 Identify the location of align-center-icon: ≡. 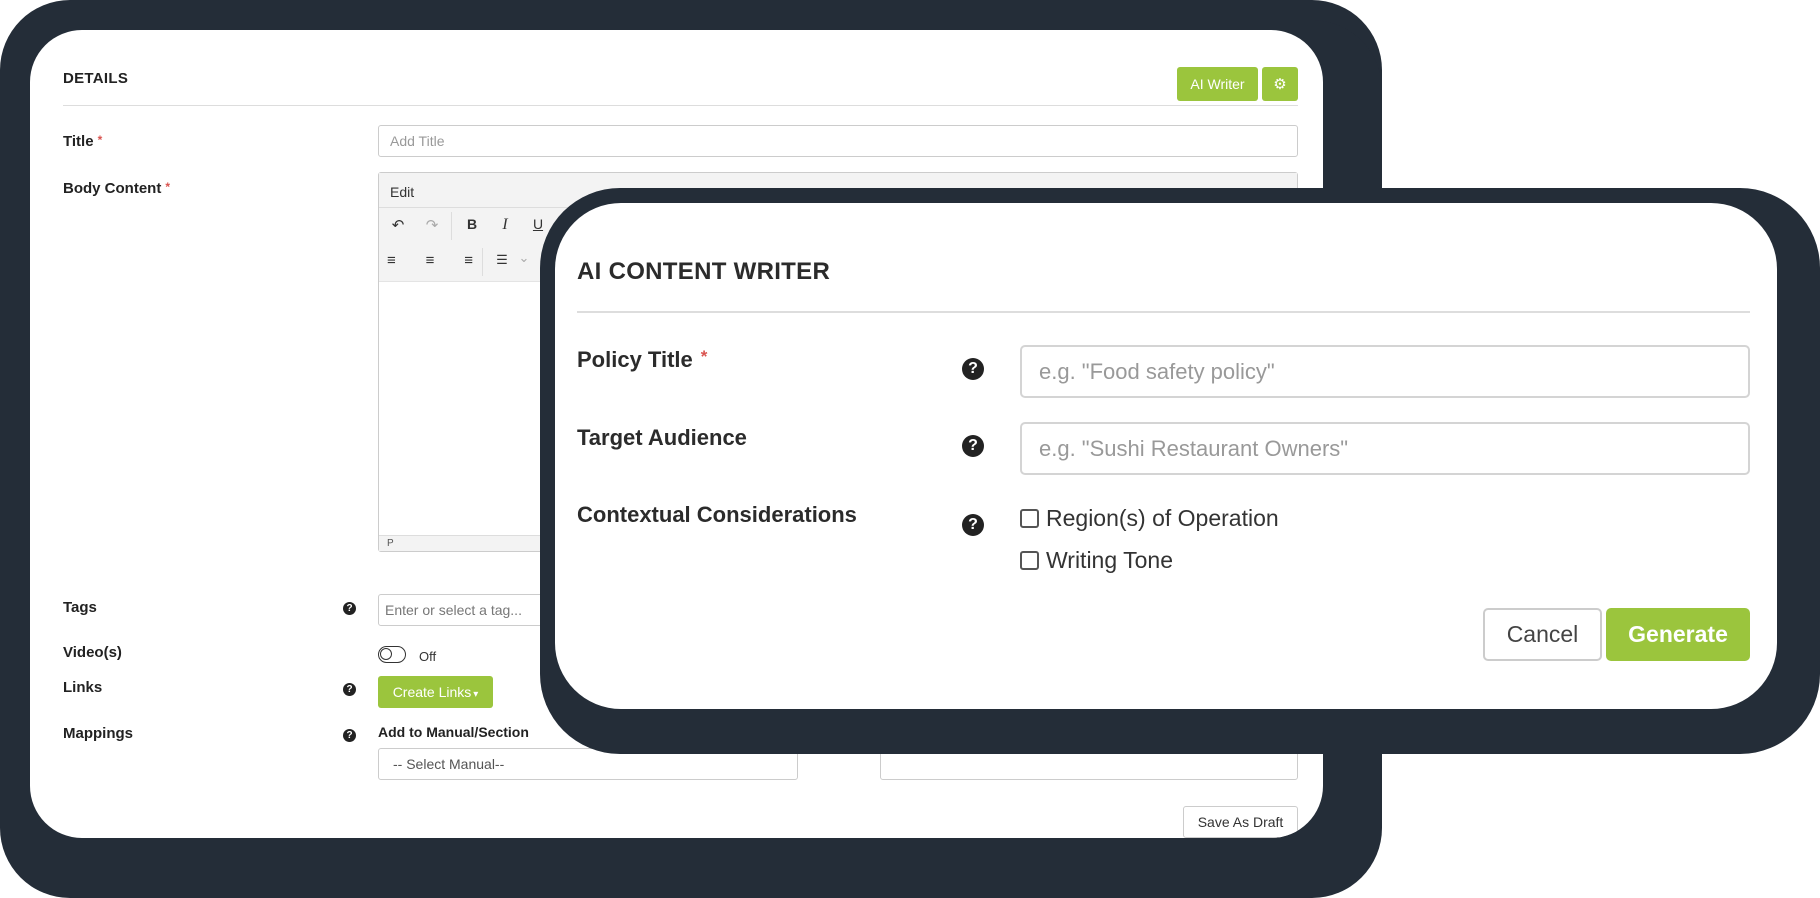
(430, 260).